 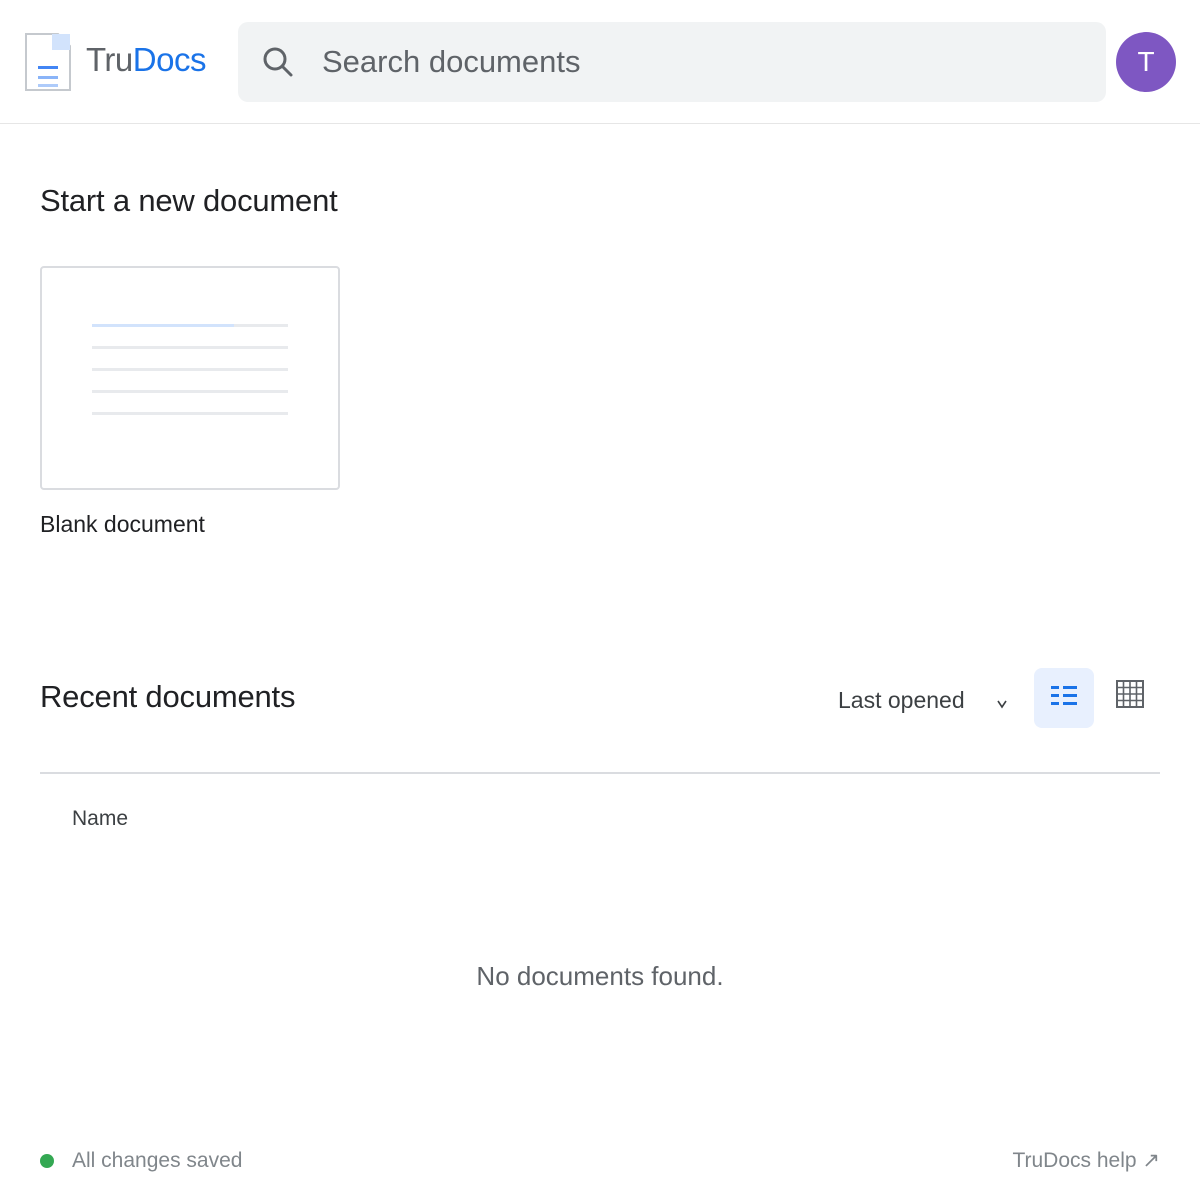 What do you see at coordinates (1002, 704) in the screenshot?
I see `chevron-down-icon` at bounding box center [1002, 704].